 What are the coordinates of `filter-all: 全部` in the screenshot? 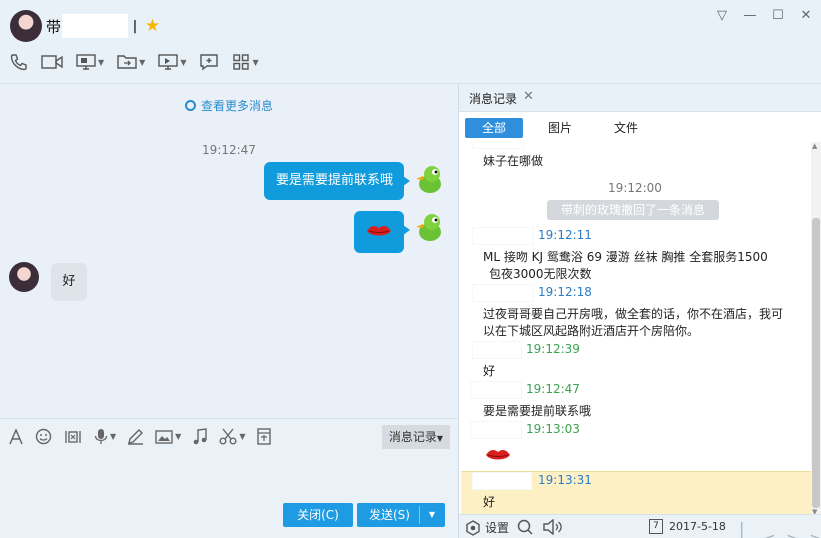 It's located at (494, 128).